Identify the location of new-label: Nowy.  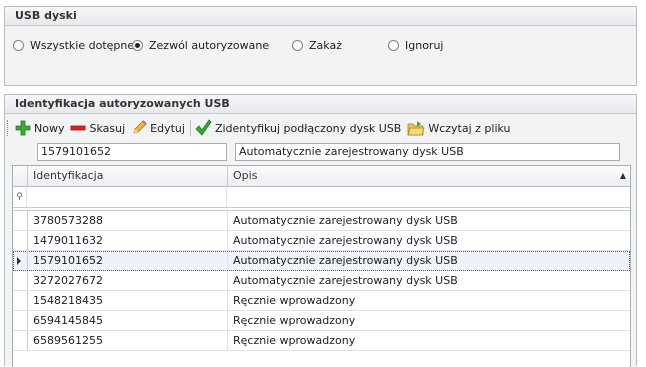
(49, 128).